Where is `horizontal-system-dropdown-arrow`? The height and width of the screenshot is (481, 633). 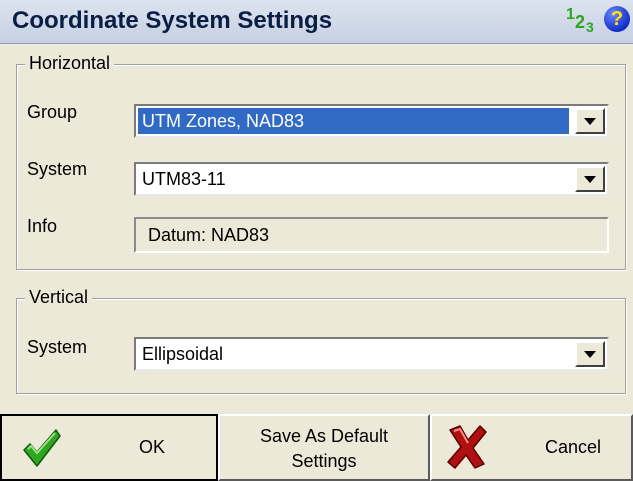 horizontal-system-dropdown-arrow is located at coordinates (590, 179).